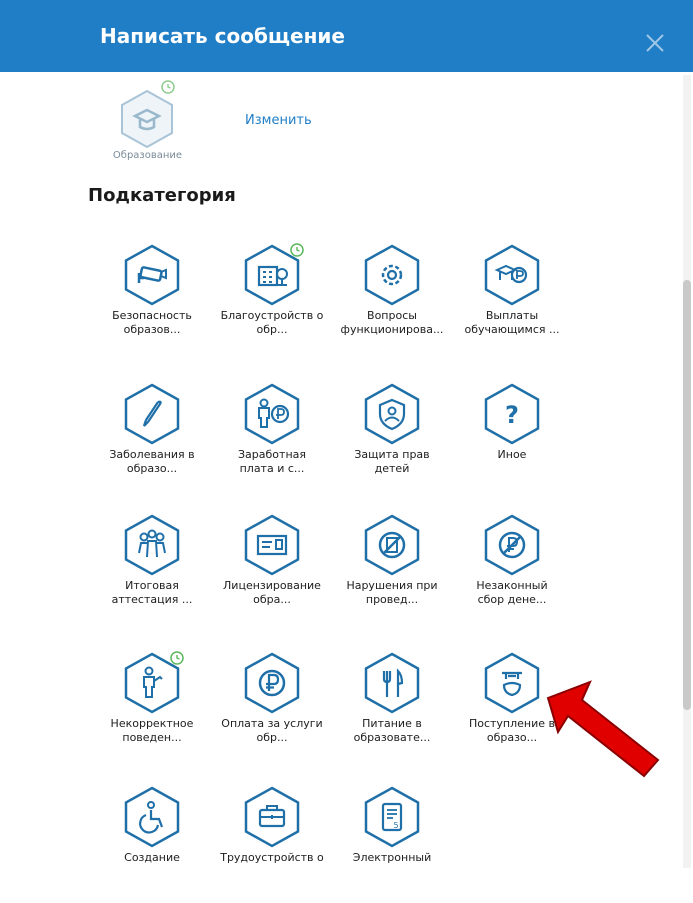 Image resolution: width=693 pixels, height=903 pixels. What do you see at coordinates (272, 817) in the screenshot?
I see `briefcase-icon` at bounding box center [272, 817].